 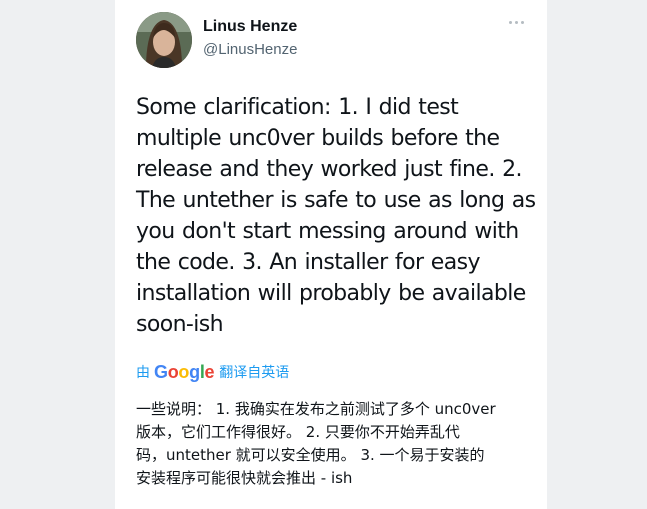 I want to click on translated-line: 版本，它们工作得很好。 2. 只要你不开始弄乱代, so click(x=298, y=432).